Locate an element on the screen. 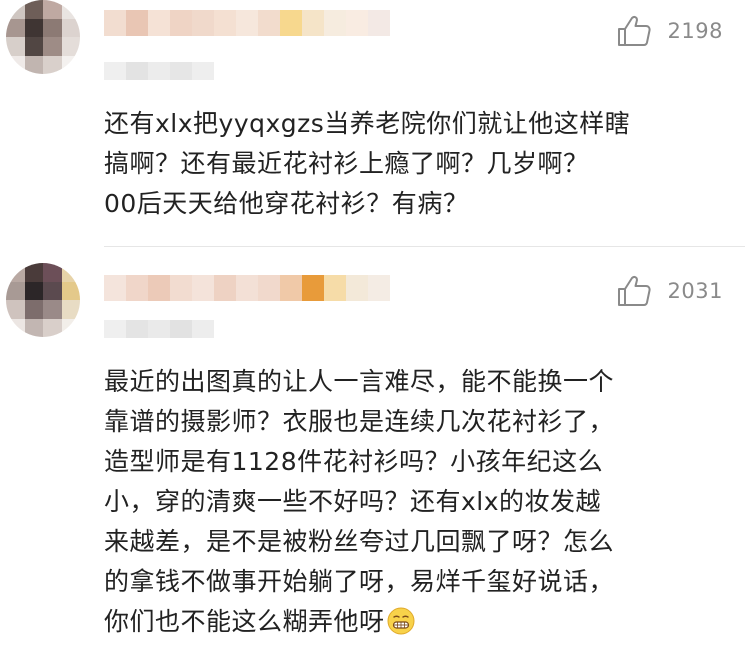  like-count: 2031 is located at coordinates (695, 291).